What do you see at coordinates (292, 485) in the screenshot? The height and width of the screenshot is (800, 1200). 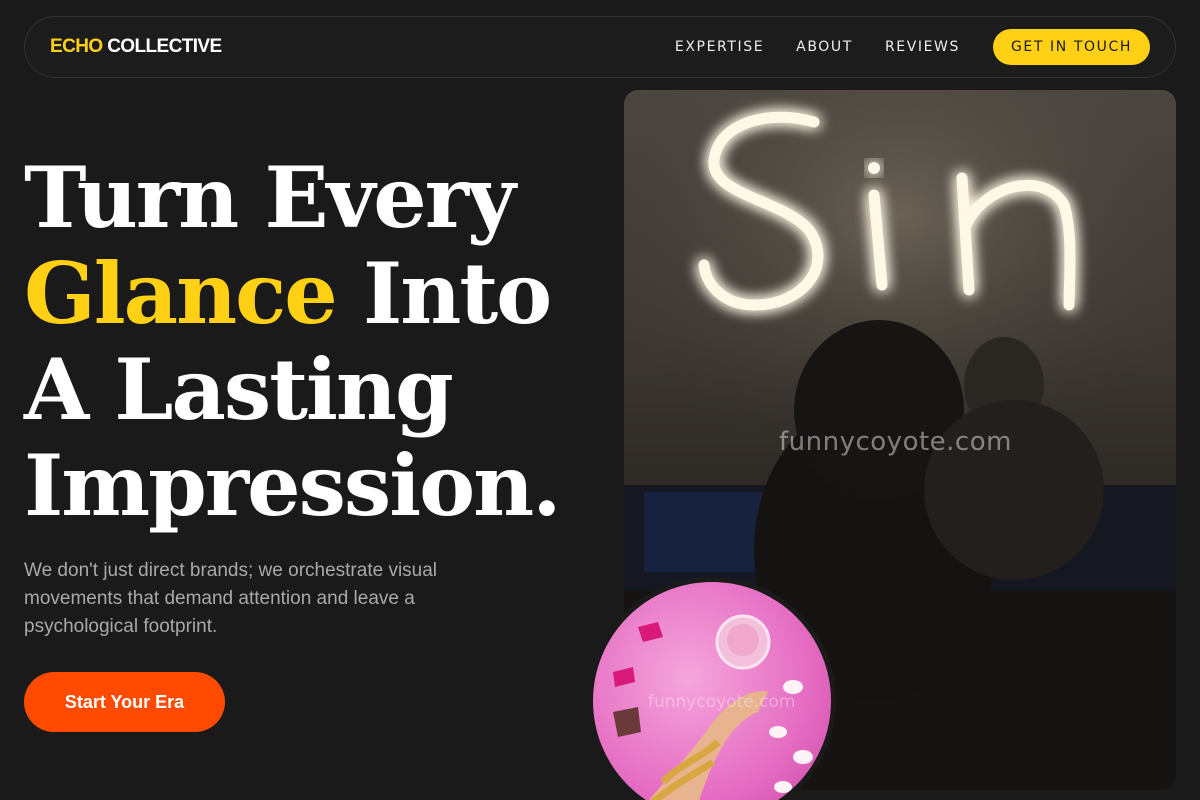 I see `headline-line-4: Impression.` at bounding box center [292, 485].